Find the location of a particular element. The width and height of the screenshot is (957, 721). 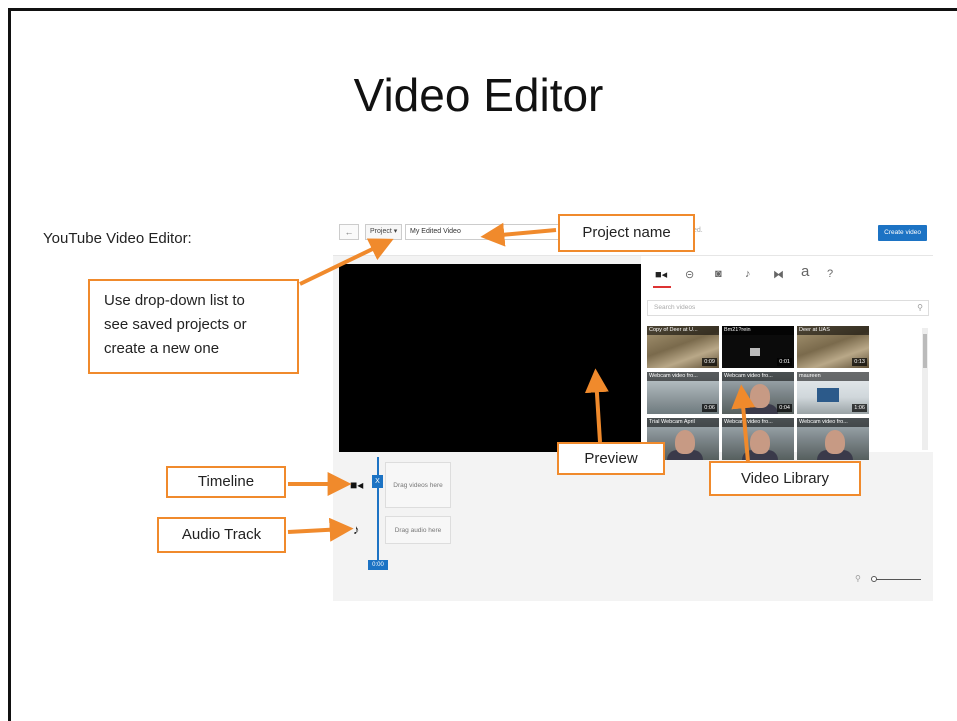

search-icon: ⚲ is located at coordinates (920, 308).